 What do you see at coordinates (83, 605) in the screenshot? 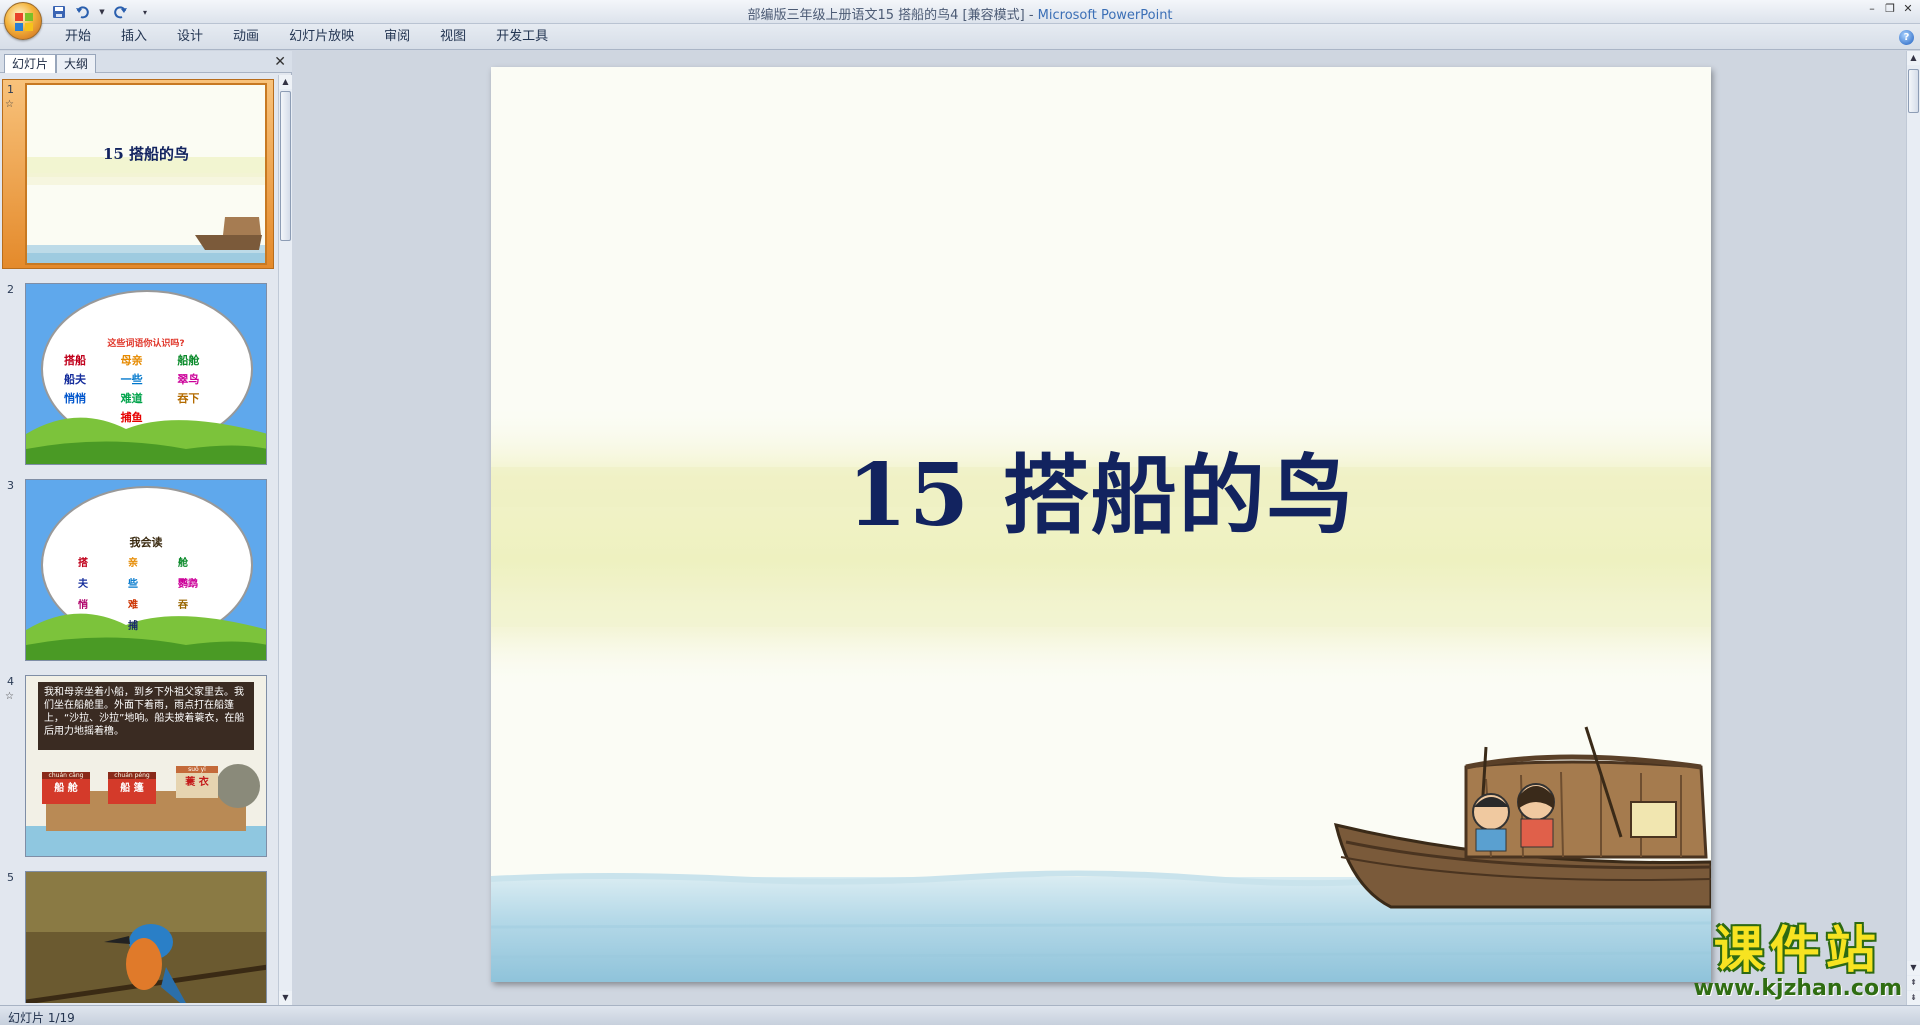
I see `char: 悄` at bounding box center [83, 605].